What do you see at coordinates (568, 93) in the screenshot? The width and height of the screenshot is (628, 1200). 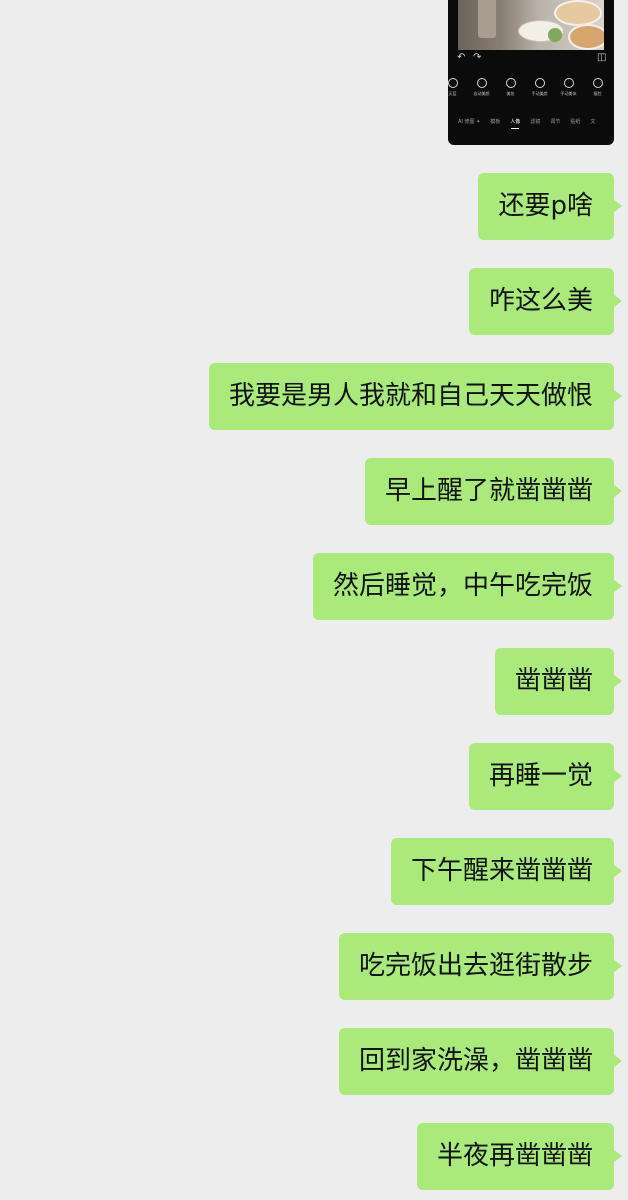 I see `tool-label: 手动美体` at bounding box center [568, 93].